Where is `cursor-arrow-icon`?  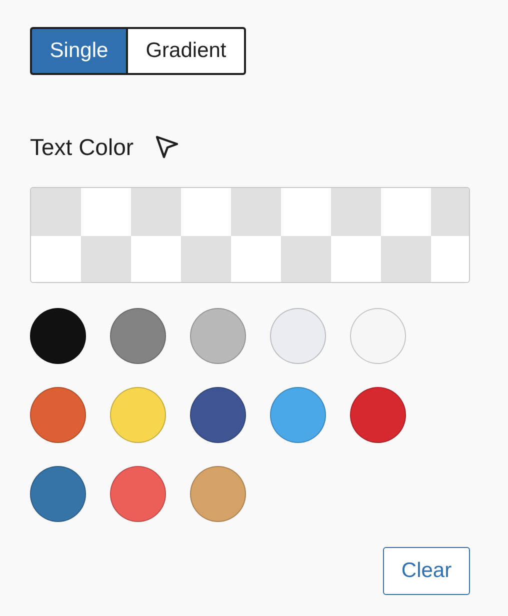
cursor-arrow-icon is located at coordinates (167, 147).